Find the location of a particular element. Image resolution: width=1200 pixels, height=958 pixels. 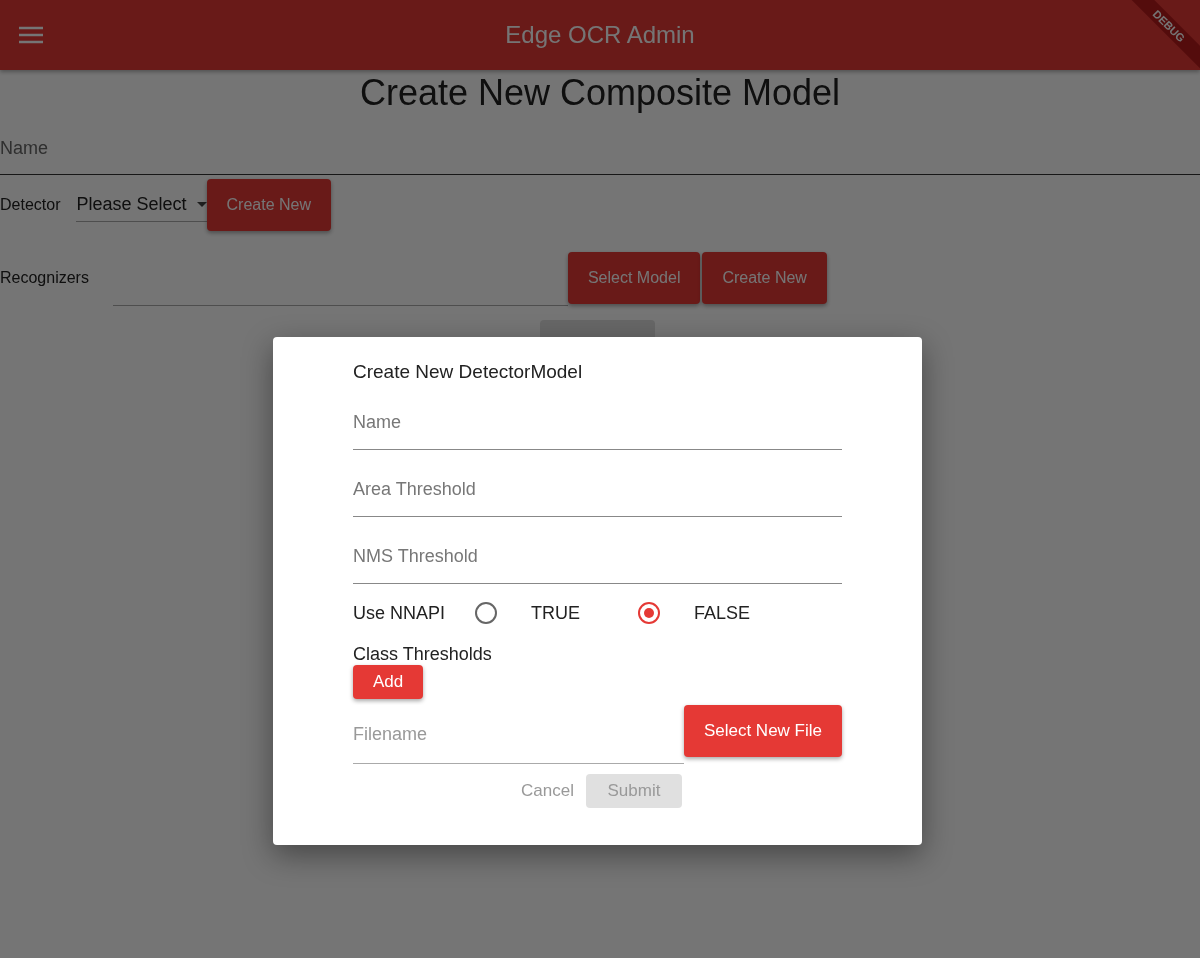

recognizer-button: Select Model is located at coordinates (634, 277).